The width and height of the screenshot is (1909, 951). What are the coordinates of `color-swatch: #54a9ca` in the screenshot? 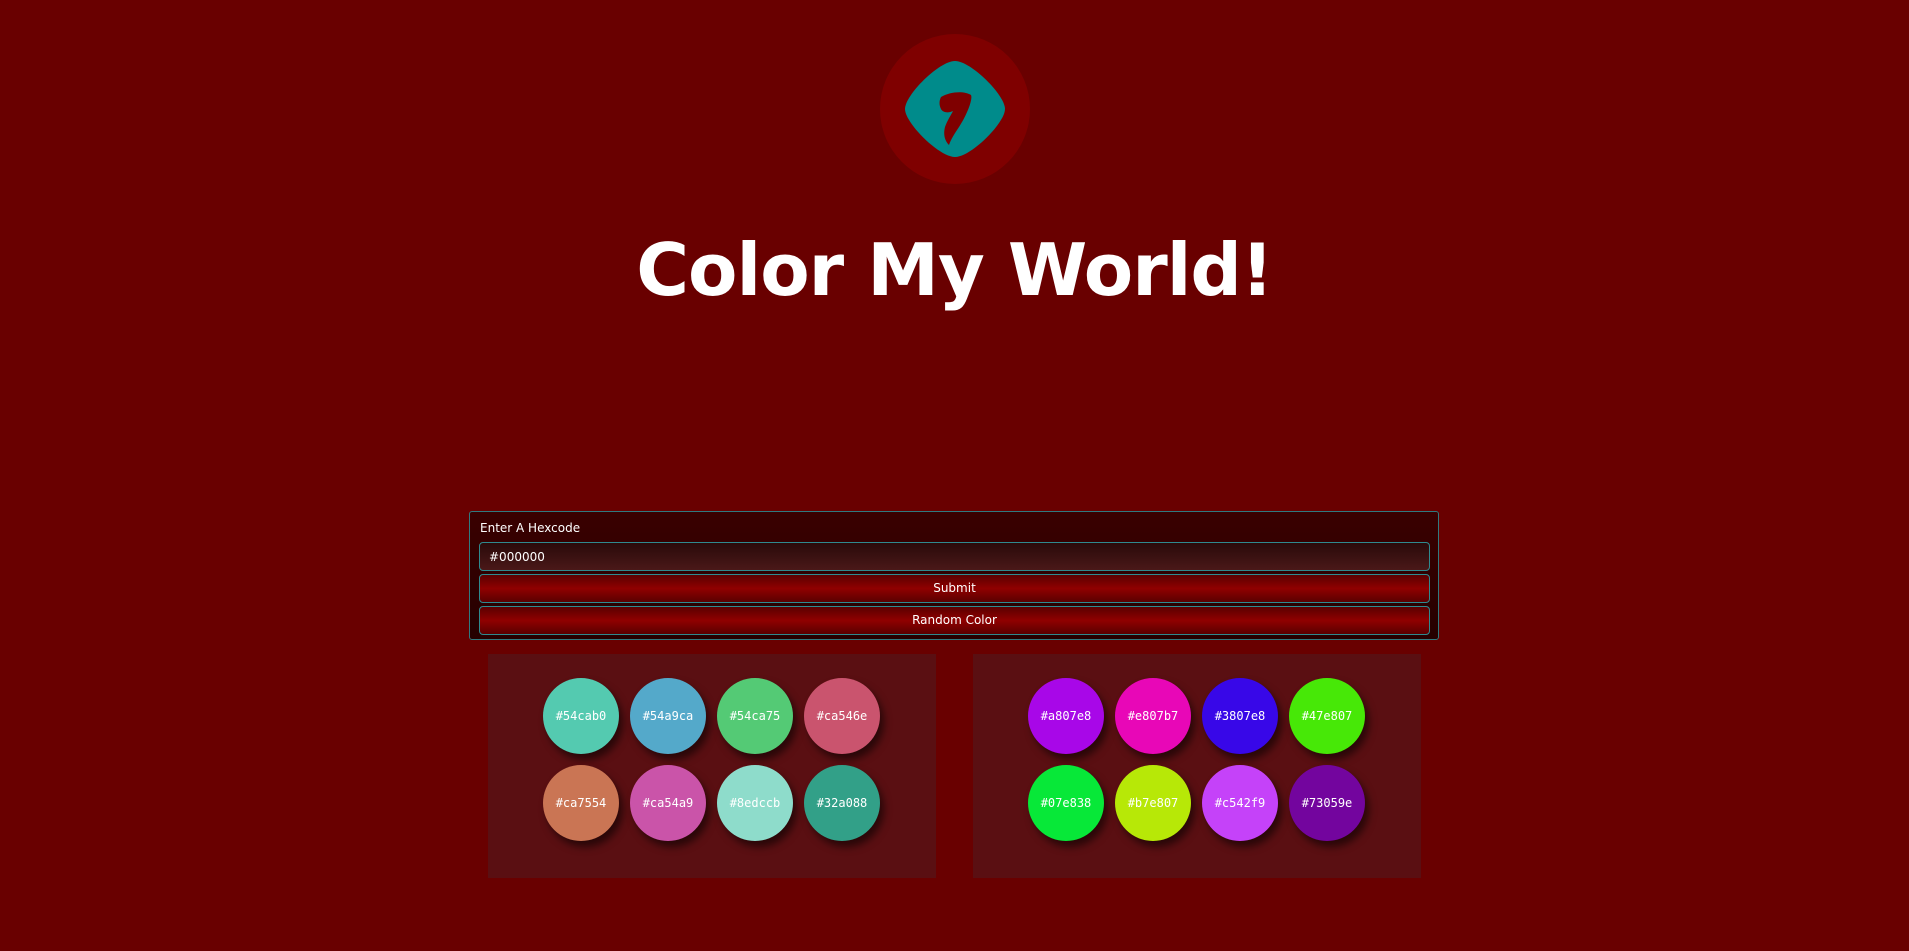 It's located at (668, 716).